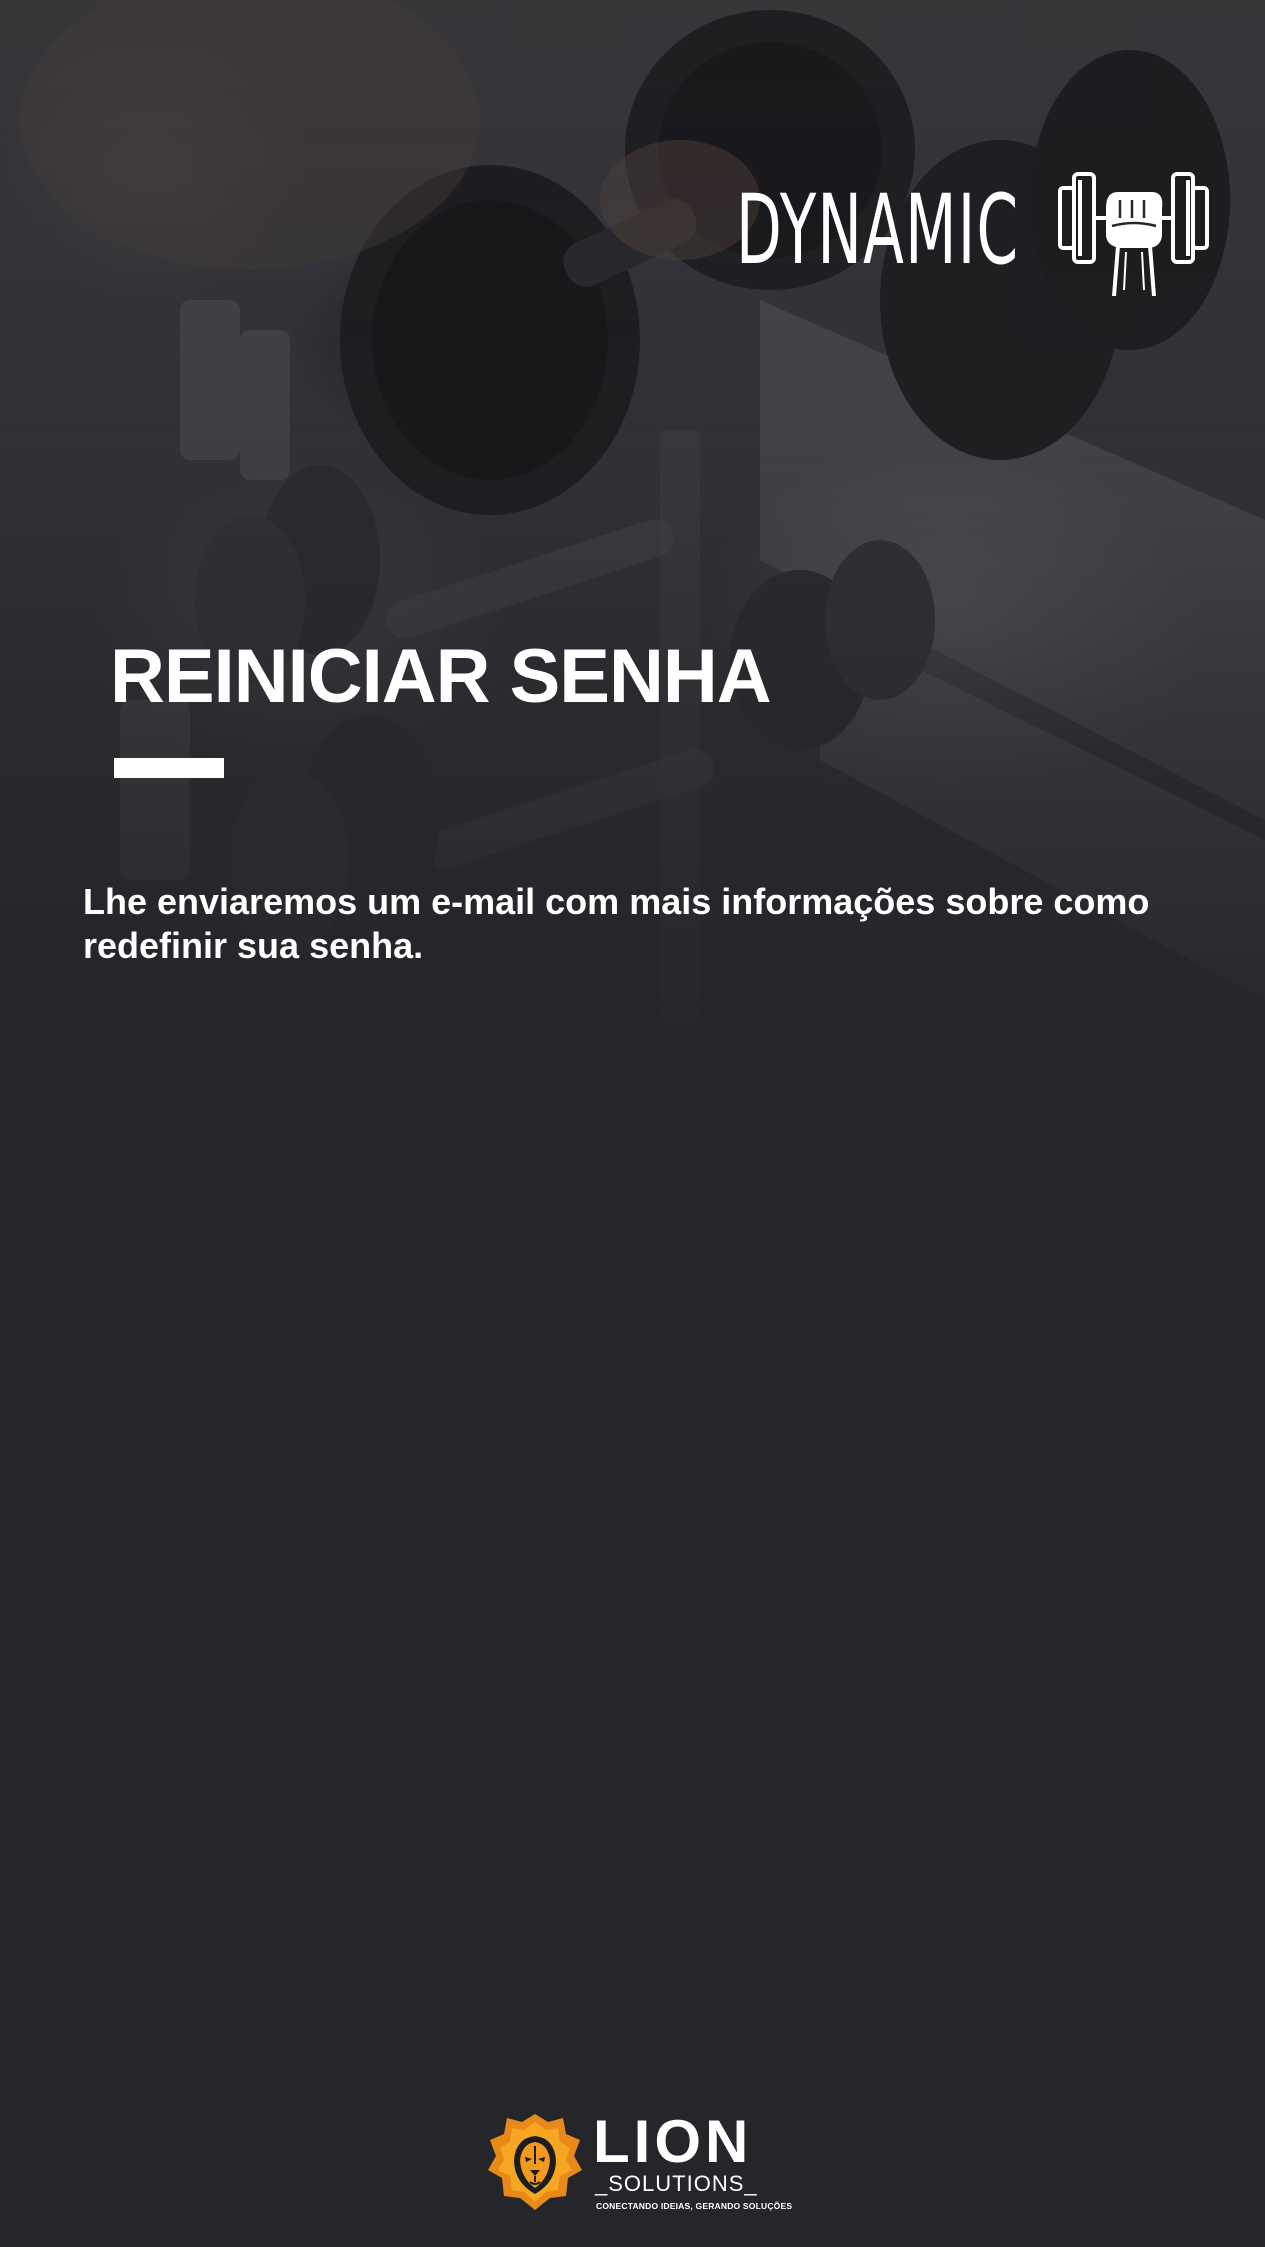  What do you see at coordinates (441, 676) in the screenshot?
I see `page-title: REINICIAR SENHA` at bounding box center [441, 676].